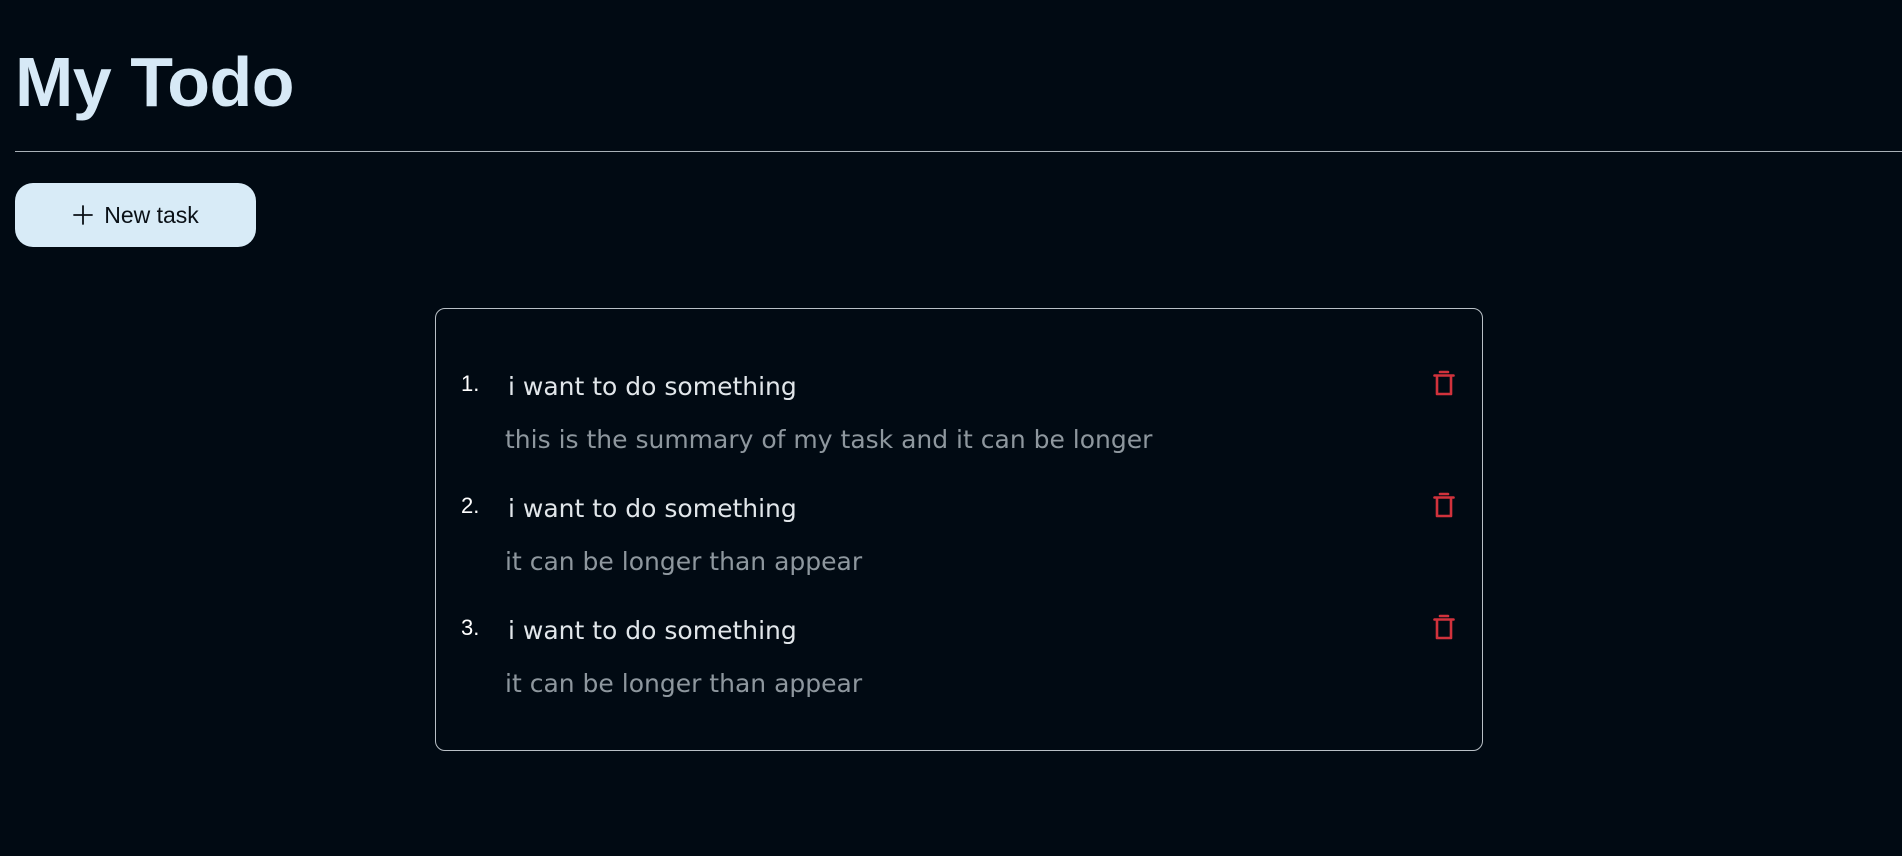 The height and width of the screenshot is (856, 1902). I want to click on new-task-label: New task, so click(151, 214).